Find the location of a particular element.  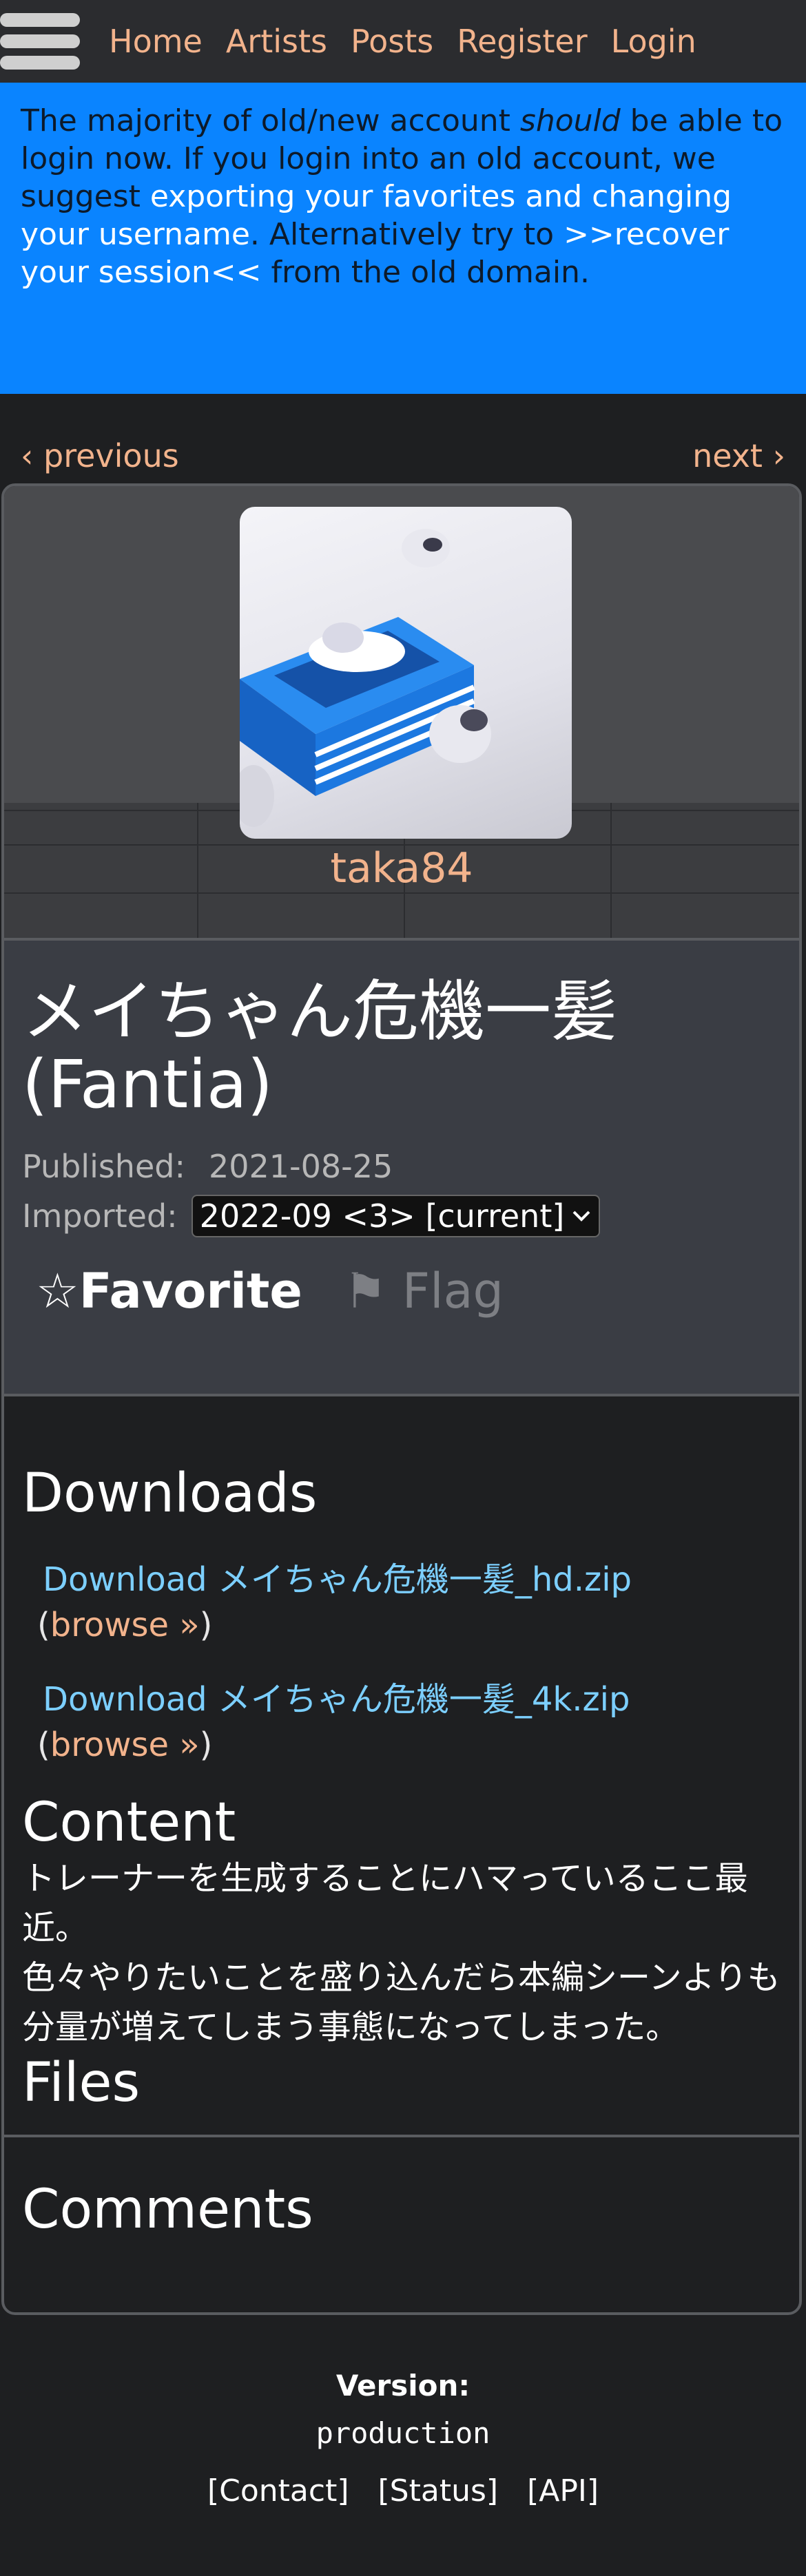

download-link: Download メイちゃん危機一髪_4k.zip is located at coordinates (326, 1699).